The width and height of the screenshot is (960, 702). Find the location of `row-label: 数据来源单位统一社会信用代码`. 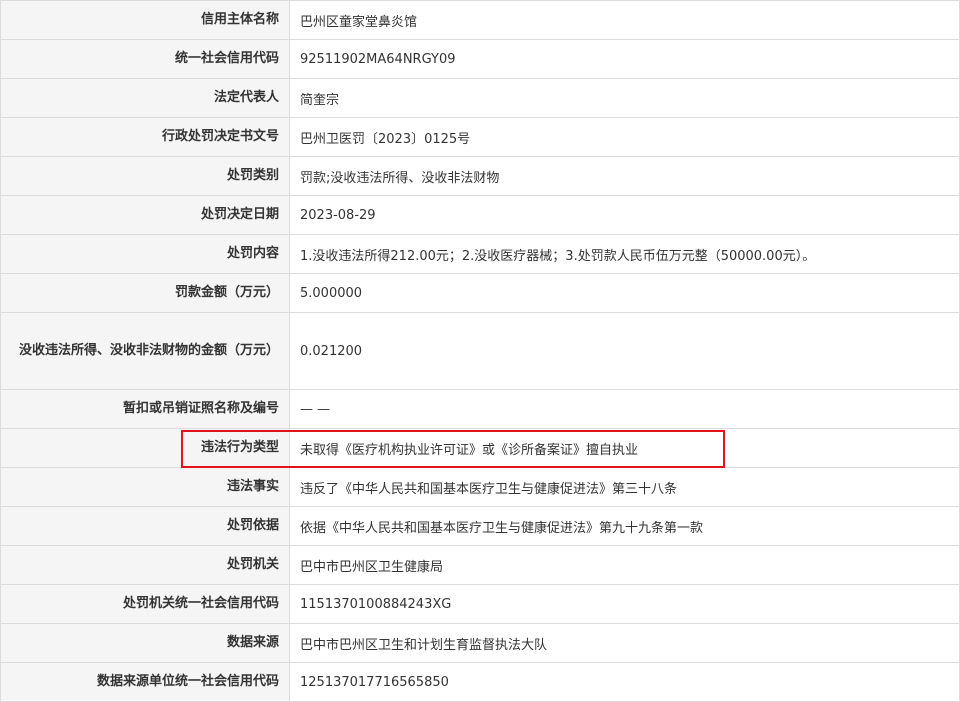

row-label: 数据来源单位统一社会信用代码 is located at coordinates (145, 682).